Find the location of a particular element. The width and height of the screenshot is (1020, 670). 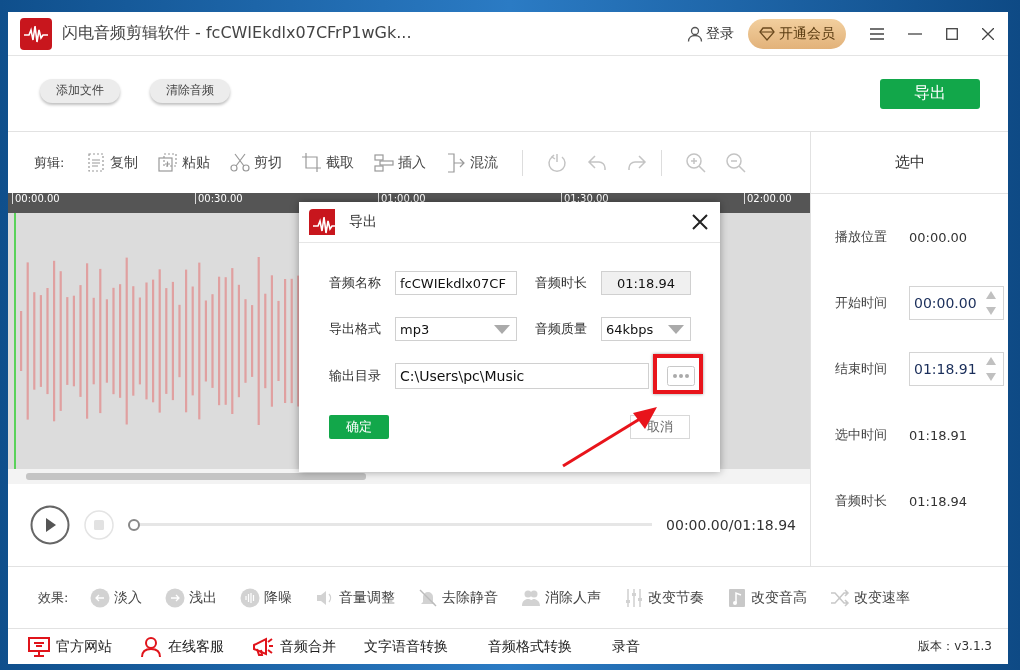

sliders-icon is located at coordinates (634, 597).